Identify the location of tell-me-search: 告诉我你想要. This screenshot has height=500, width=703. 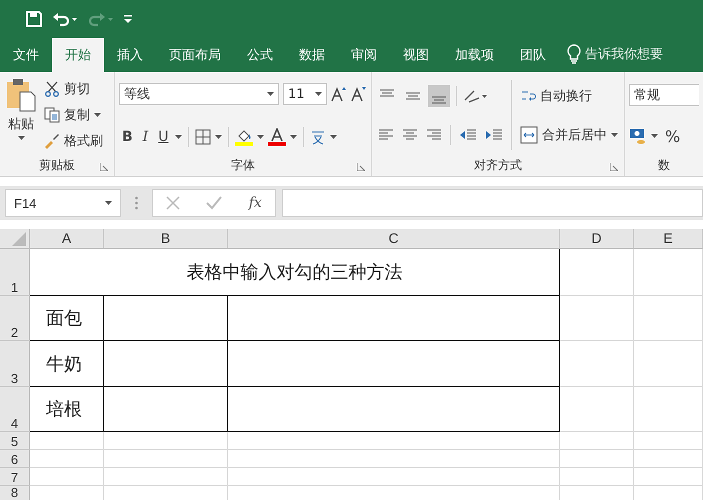
(624, 55).